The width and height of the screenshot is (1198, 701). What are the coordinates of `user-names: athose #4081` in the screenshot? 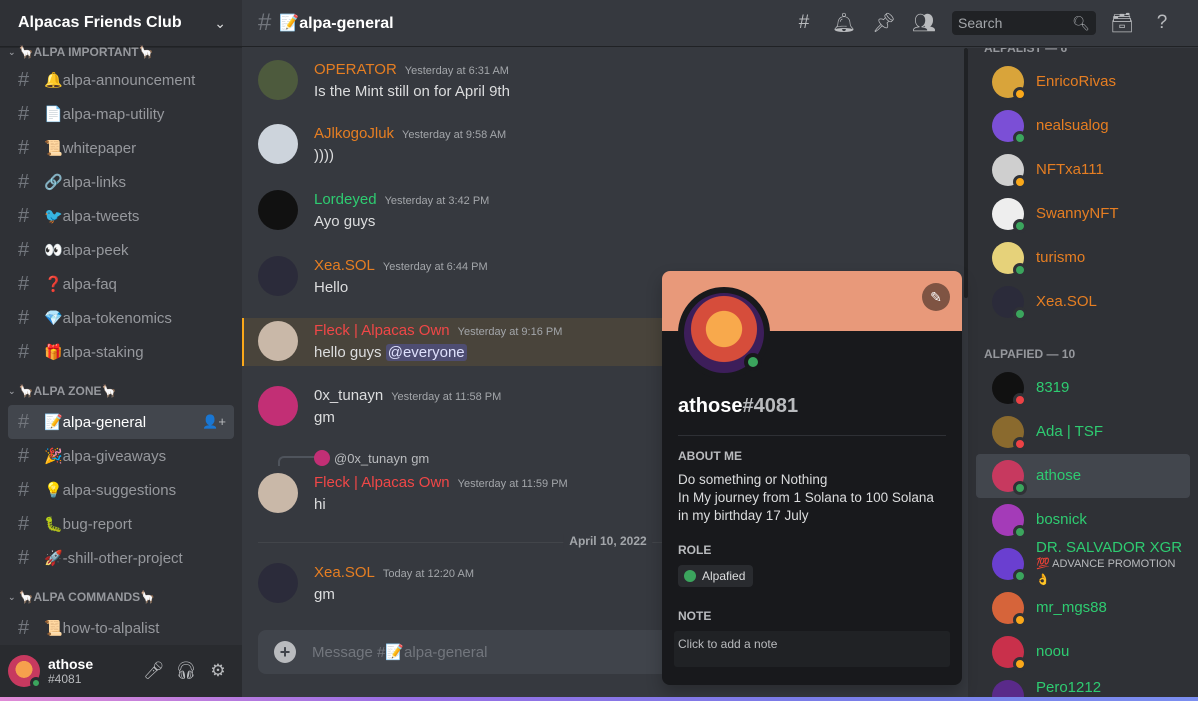 It's located at (93, 671).